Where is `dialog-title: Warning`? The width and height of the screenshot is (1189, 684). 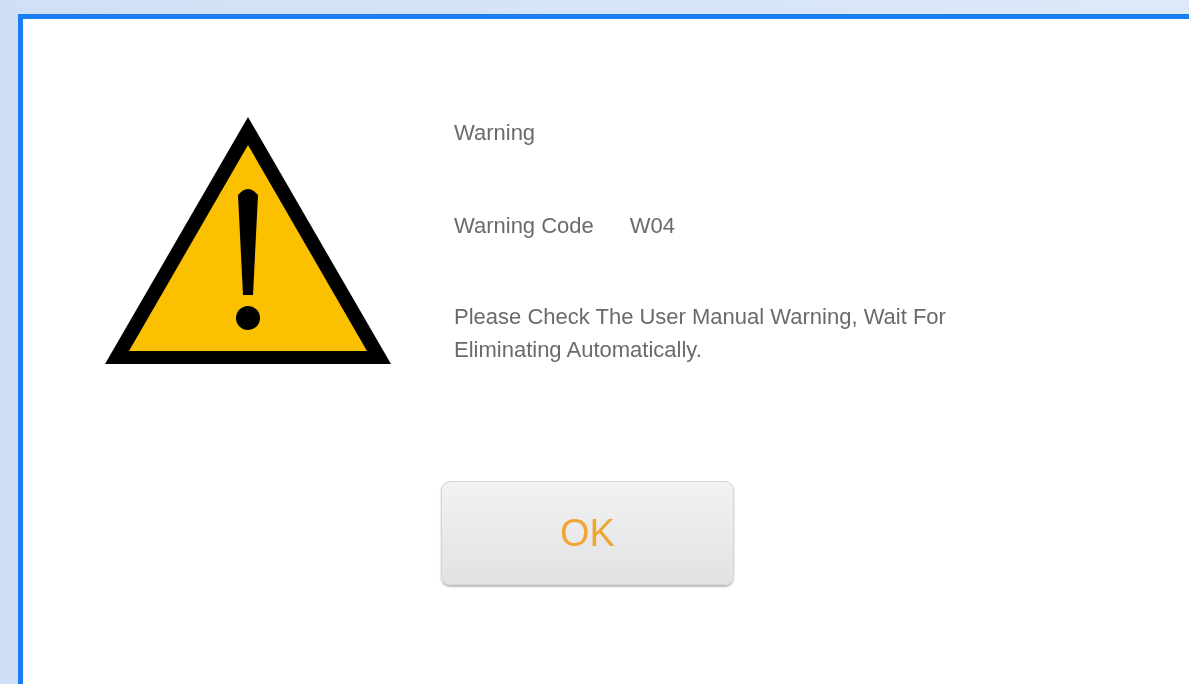
dialog-title: Warning is located at coordinates (495, 133).